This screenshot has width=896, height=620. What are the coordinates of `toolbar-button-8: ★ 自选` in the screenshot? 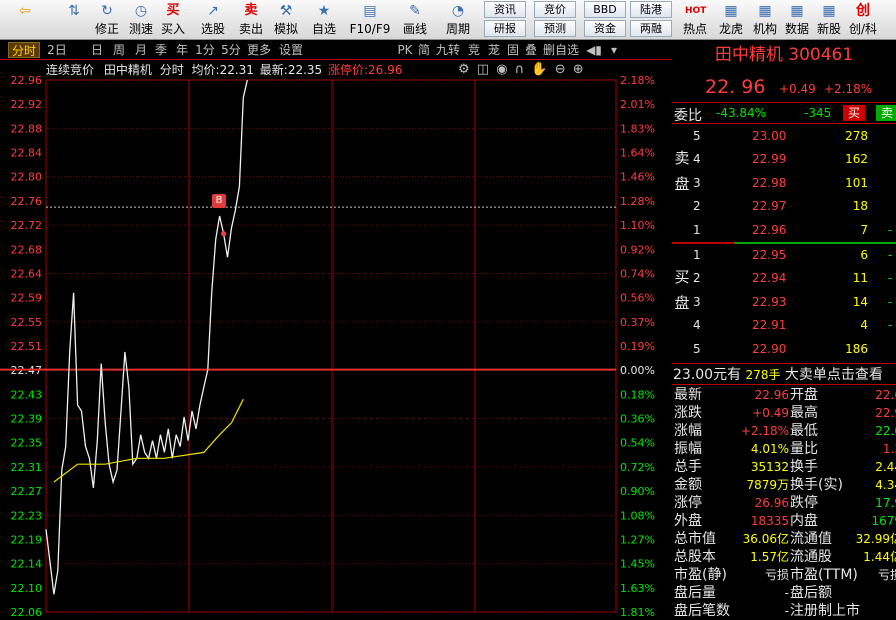 It's located at (324, 20).